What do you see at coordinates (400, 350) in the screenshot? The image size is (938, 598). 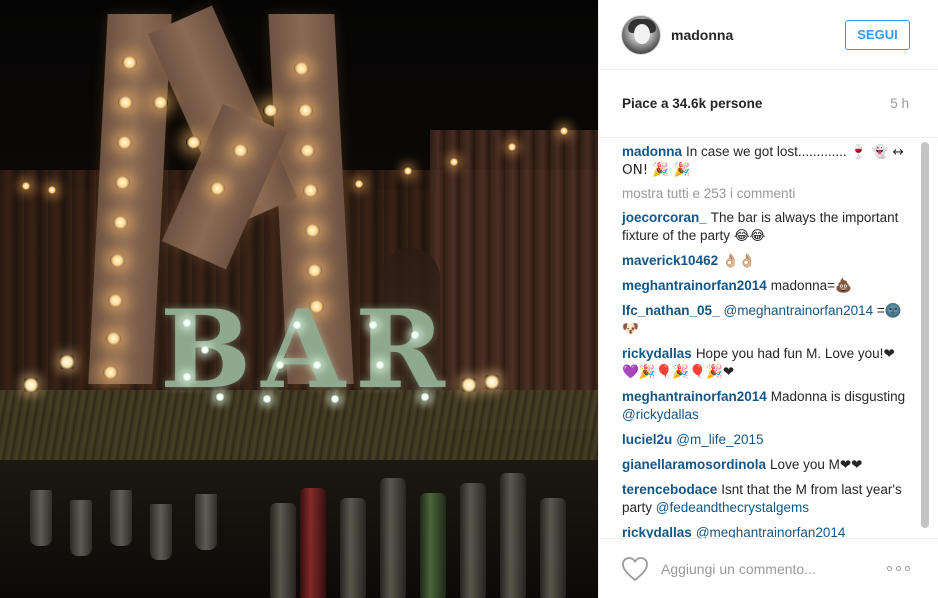 I see `bar-letter-r: R` at bounding box center [400, 350].